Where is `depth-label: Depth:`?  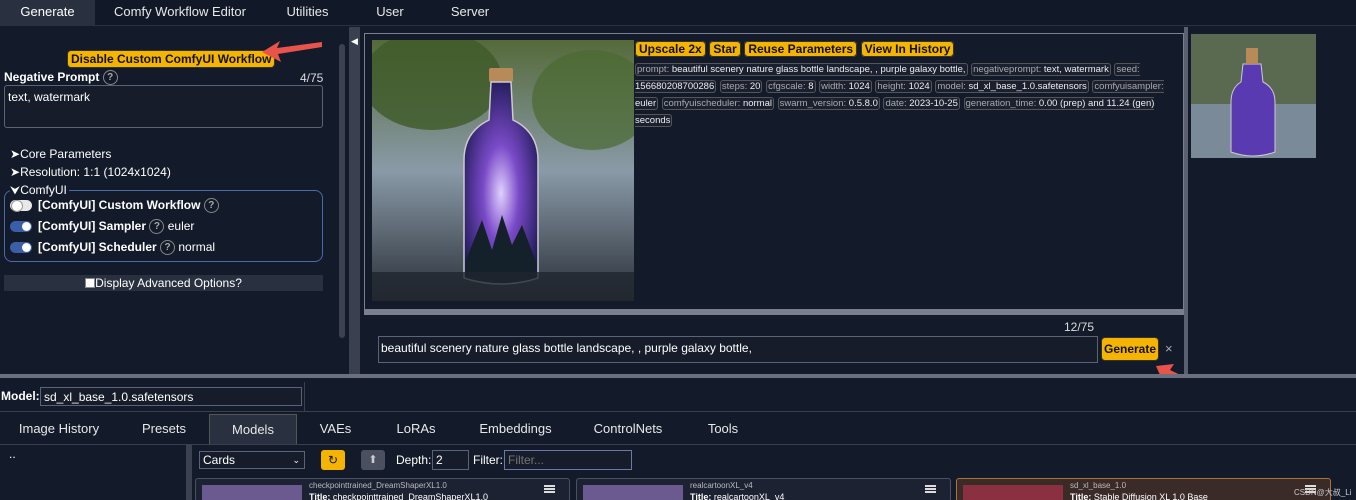
depth-label: Depth: is located at coordinates (414, 460).